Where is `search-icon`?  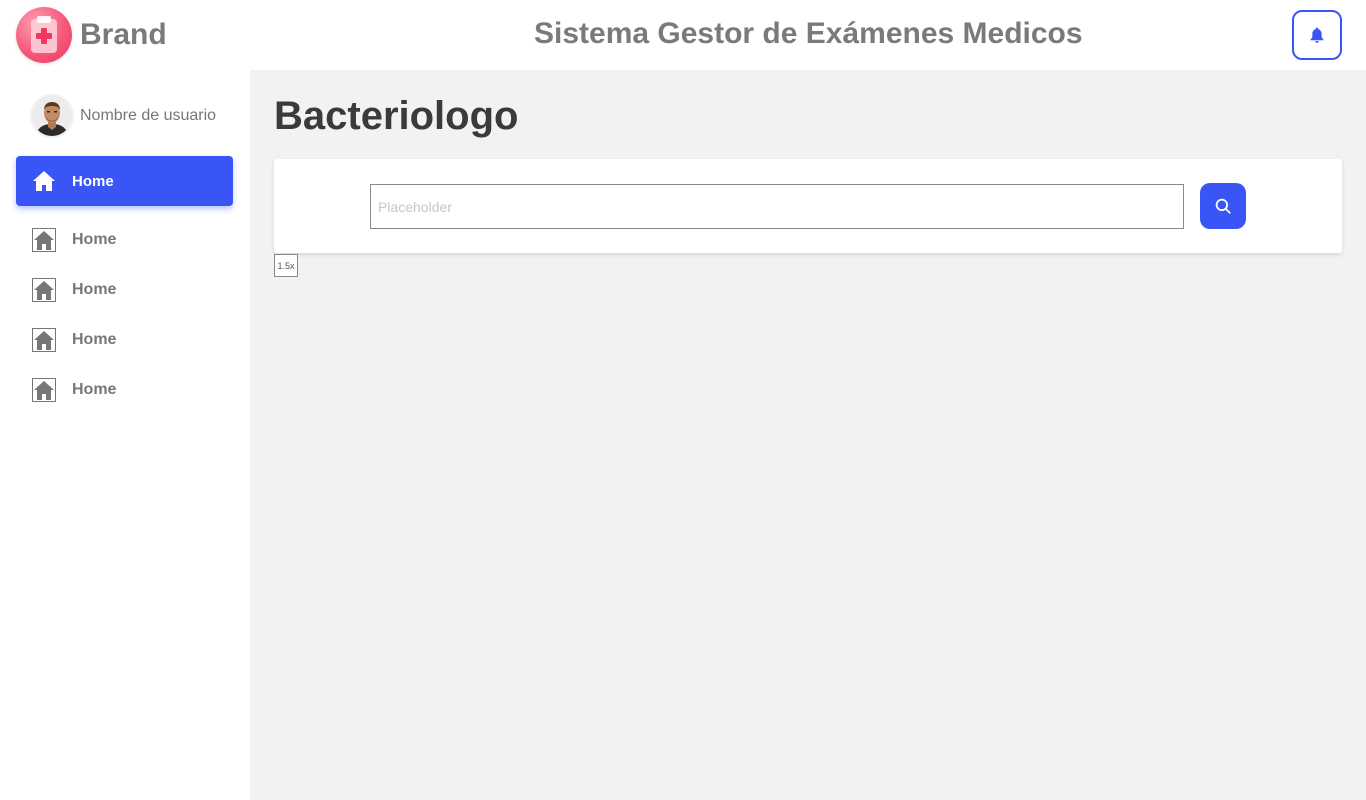
search-icon is located at coordinates (1223, 206).